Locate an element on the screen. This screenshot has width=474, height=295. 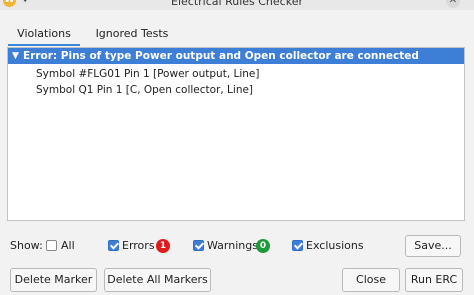
tab-violations: Violations (1) is located at coordinates (44, 42).